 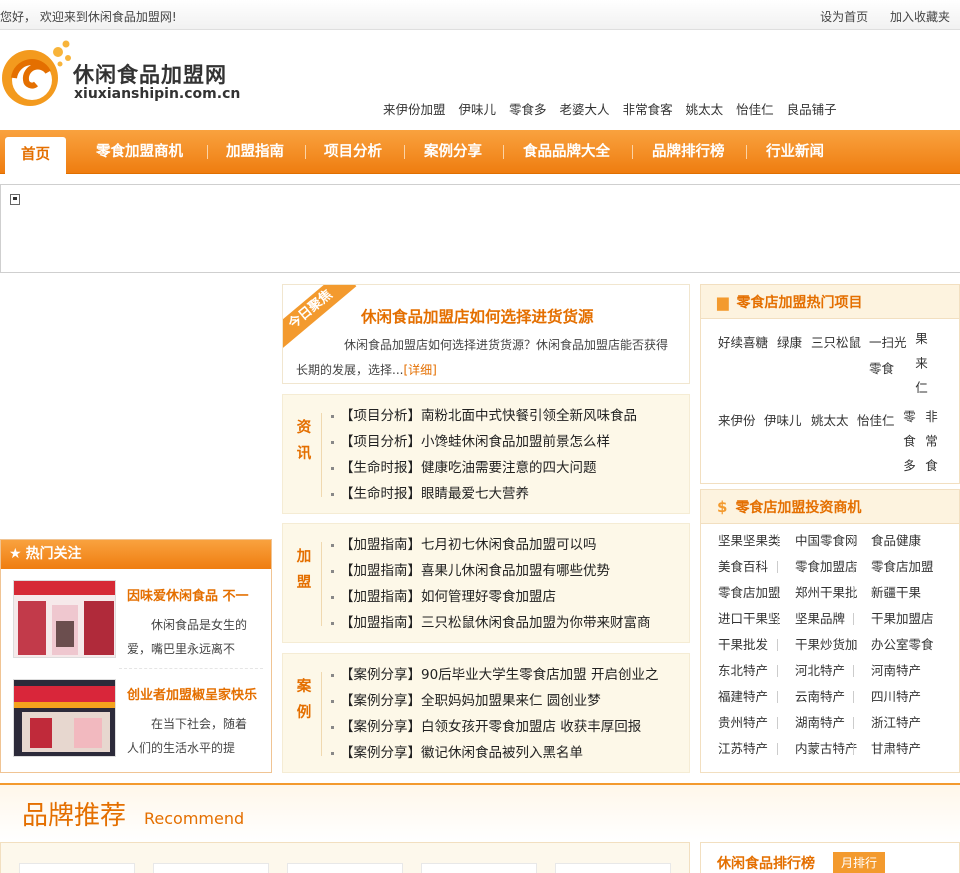 What do you see at coordinates (585, 109) in the screenshot?
I see `hot-brand-link: 老婆大人` at bounding box center [585, 109].